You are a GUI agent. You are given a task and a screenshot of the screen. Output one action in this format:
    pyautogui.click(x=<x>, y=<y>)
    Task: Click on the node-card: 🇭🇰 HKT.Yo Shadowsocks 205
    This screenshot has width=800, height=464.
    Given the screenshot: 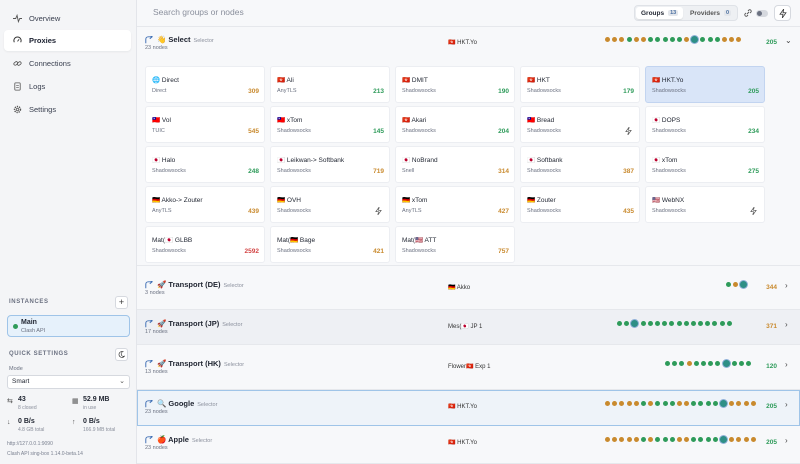 What is the action you would take?
    pyautogui.click(x=705, y=84)
    